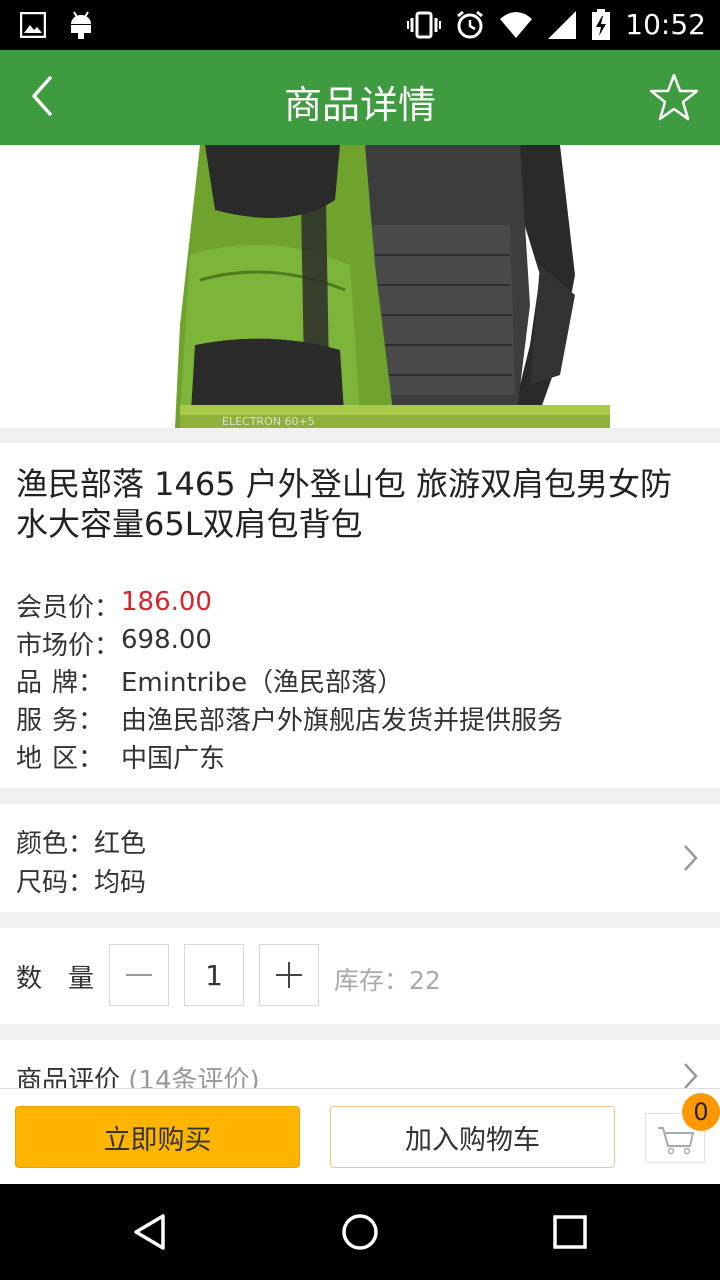 This screenshot has height=1280, width=720. I want to click on stock-info: 库存：22, so click(387, 980).